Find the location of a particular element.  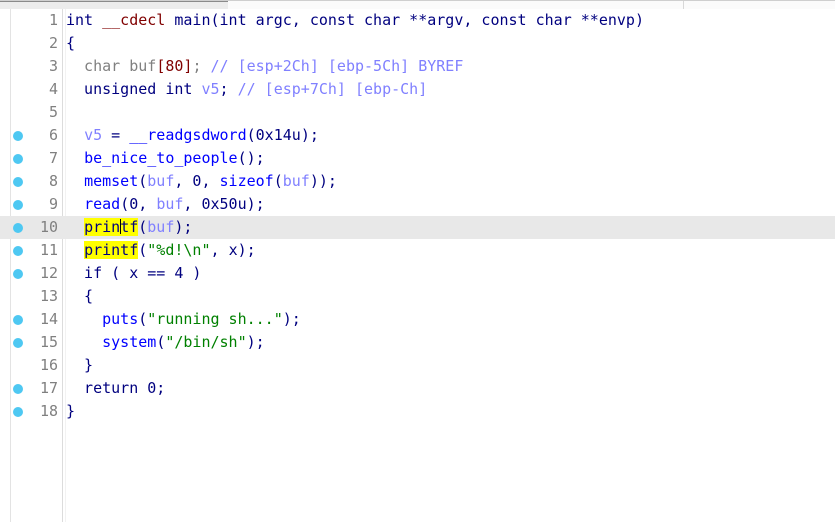

horizontal-scroll-thumb is located at coordinates (114, 5).